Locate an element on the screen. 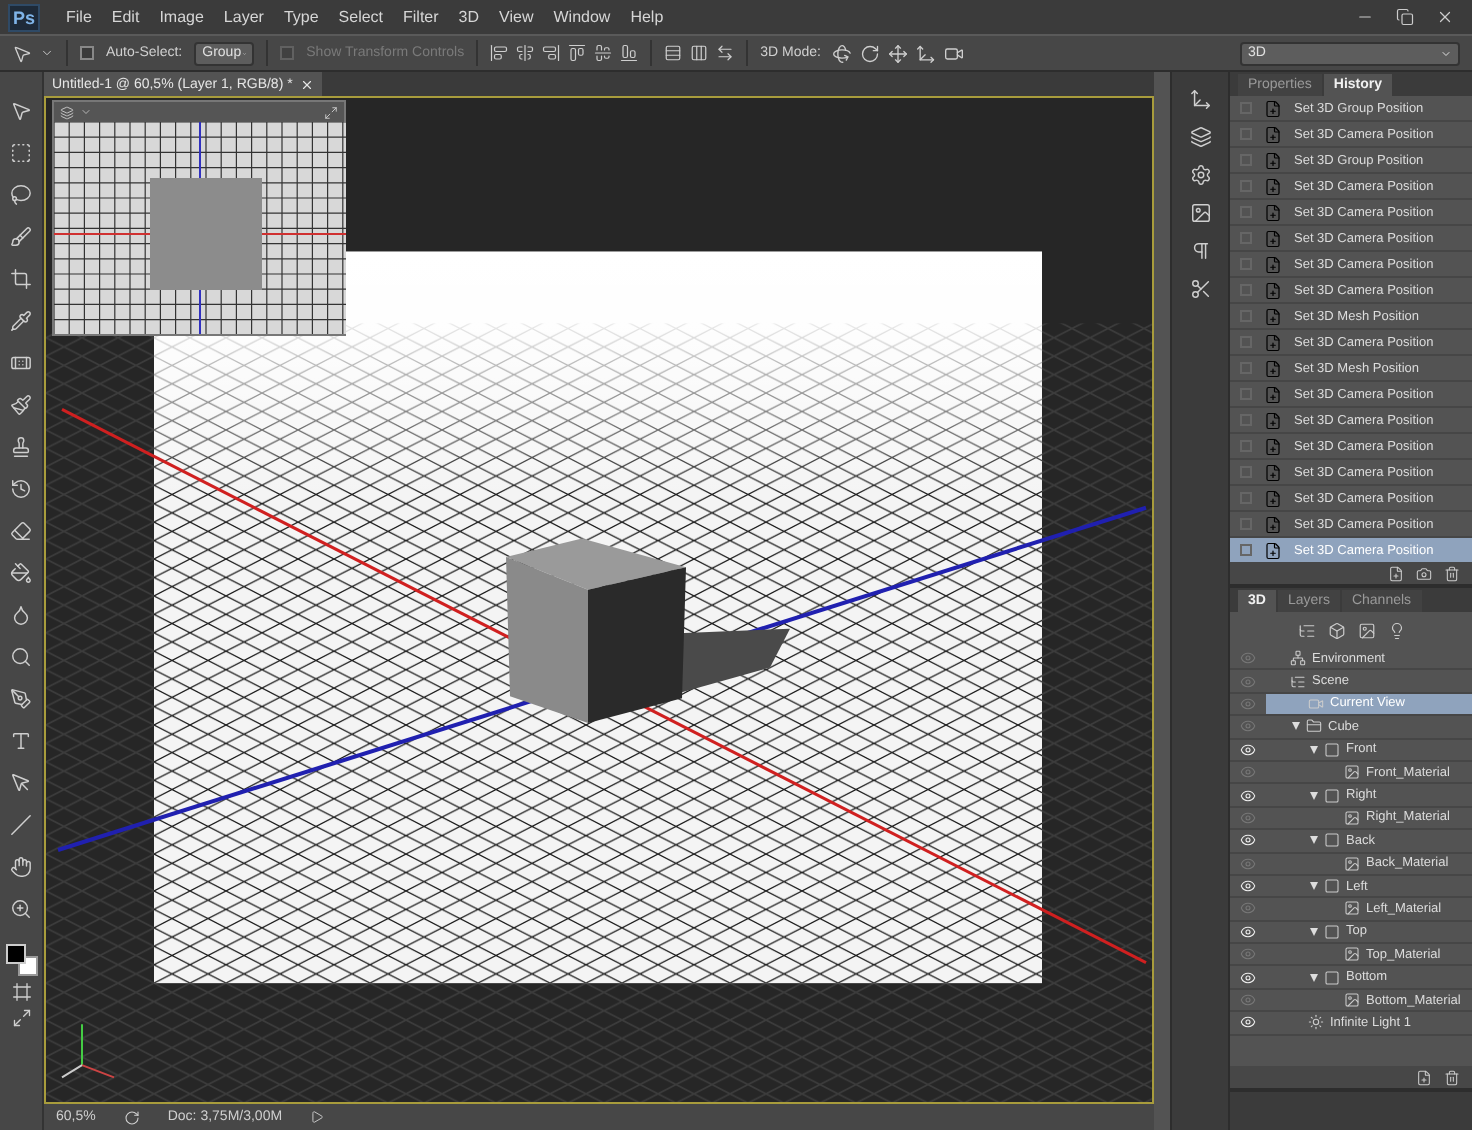 This screenshot has width=1472, height=1130. menu-item: 3D is located at coordinates (469, 17).